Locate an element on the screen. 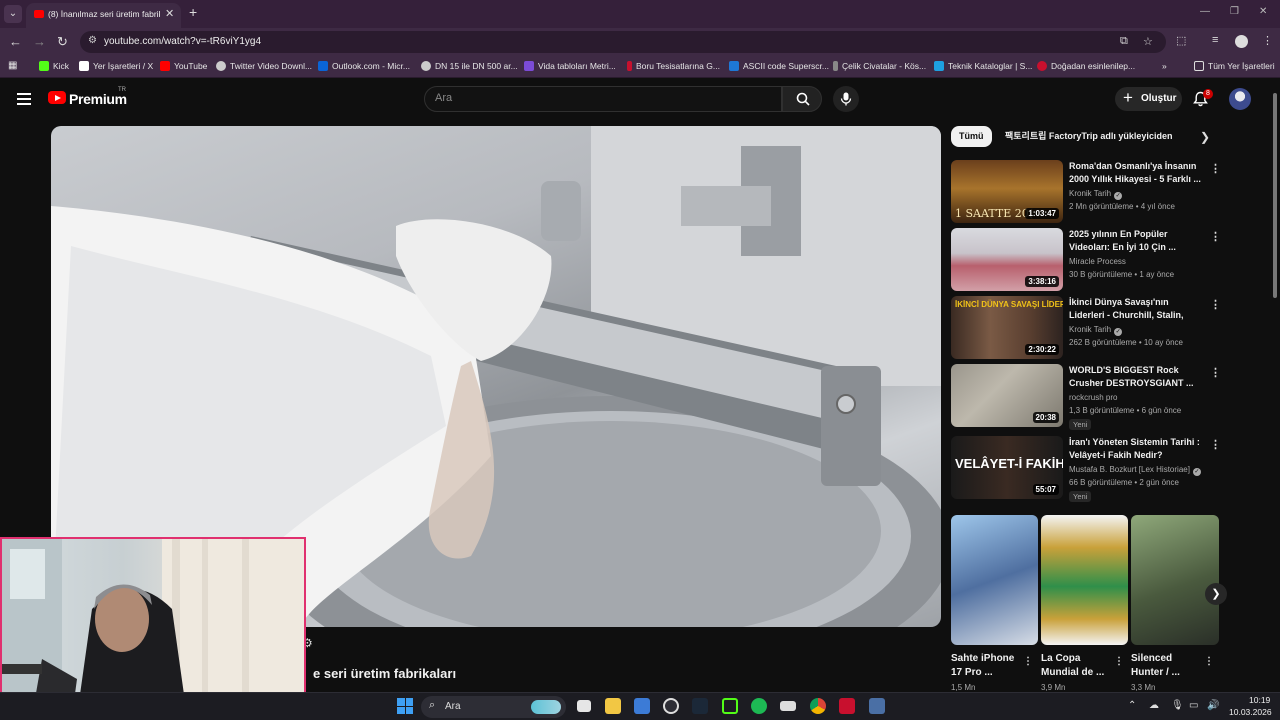  chrome-icon is located at coordinates (818, 706).